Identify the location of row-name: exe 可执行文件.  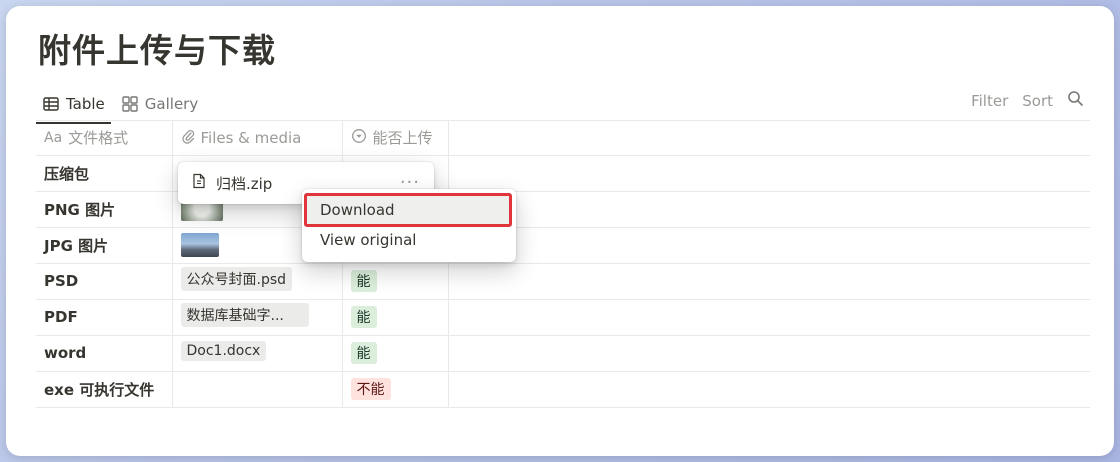
(104, 389).